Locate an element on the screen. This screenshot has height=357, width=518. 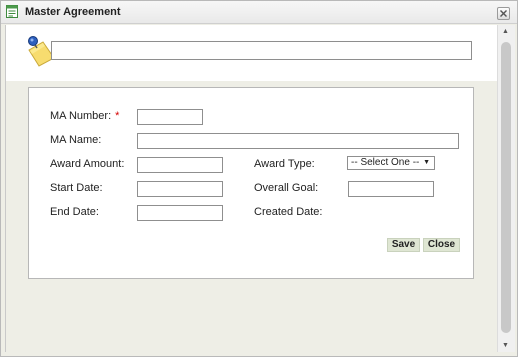
overall-goal-field is located at coordinates (391, 189).